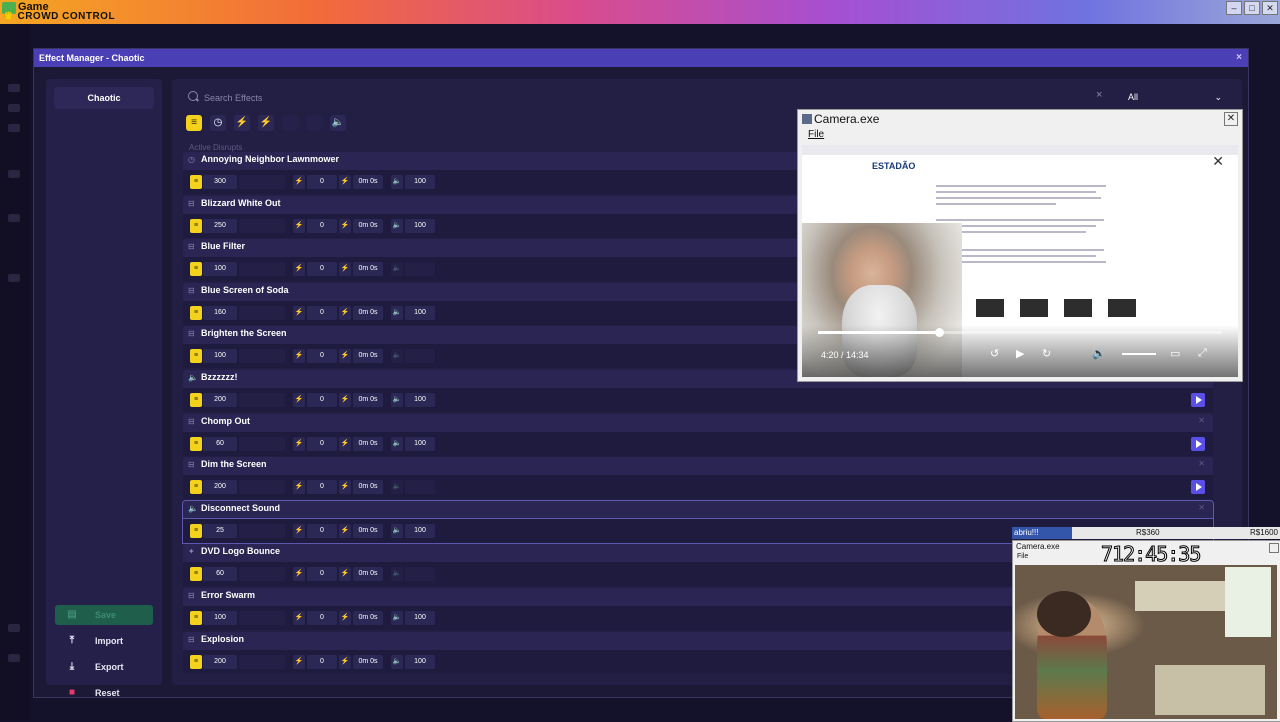  Describe the element at coordinates (698, 434) in the screenshot. I see `effect-row: ⊟ Chomp Out ✕ ≡ 60 ⚡ 0 ⚡ 0m 0s 🔈 100` at that location.